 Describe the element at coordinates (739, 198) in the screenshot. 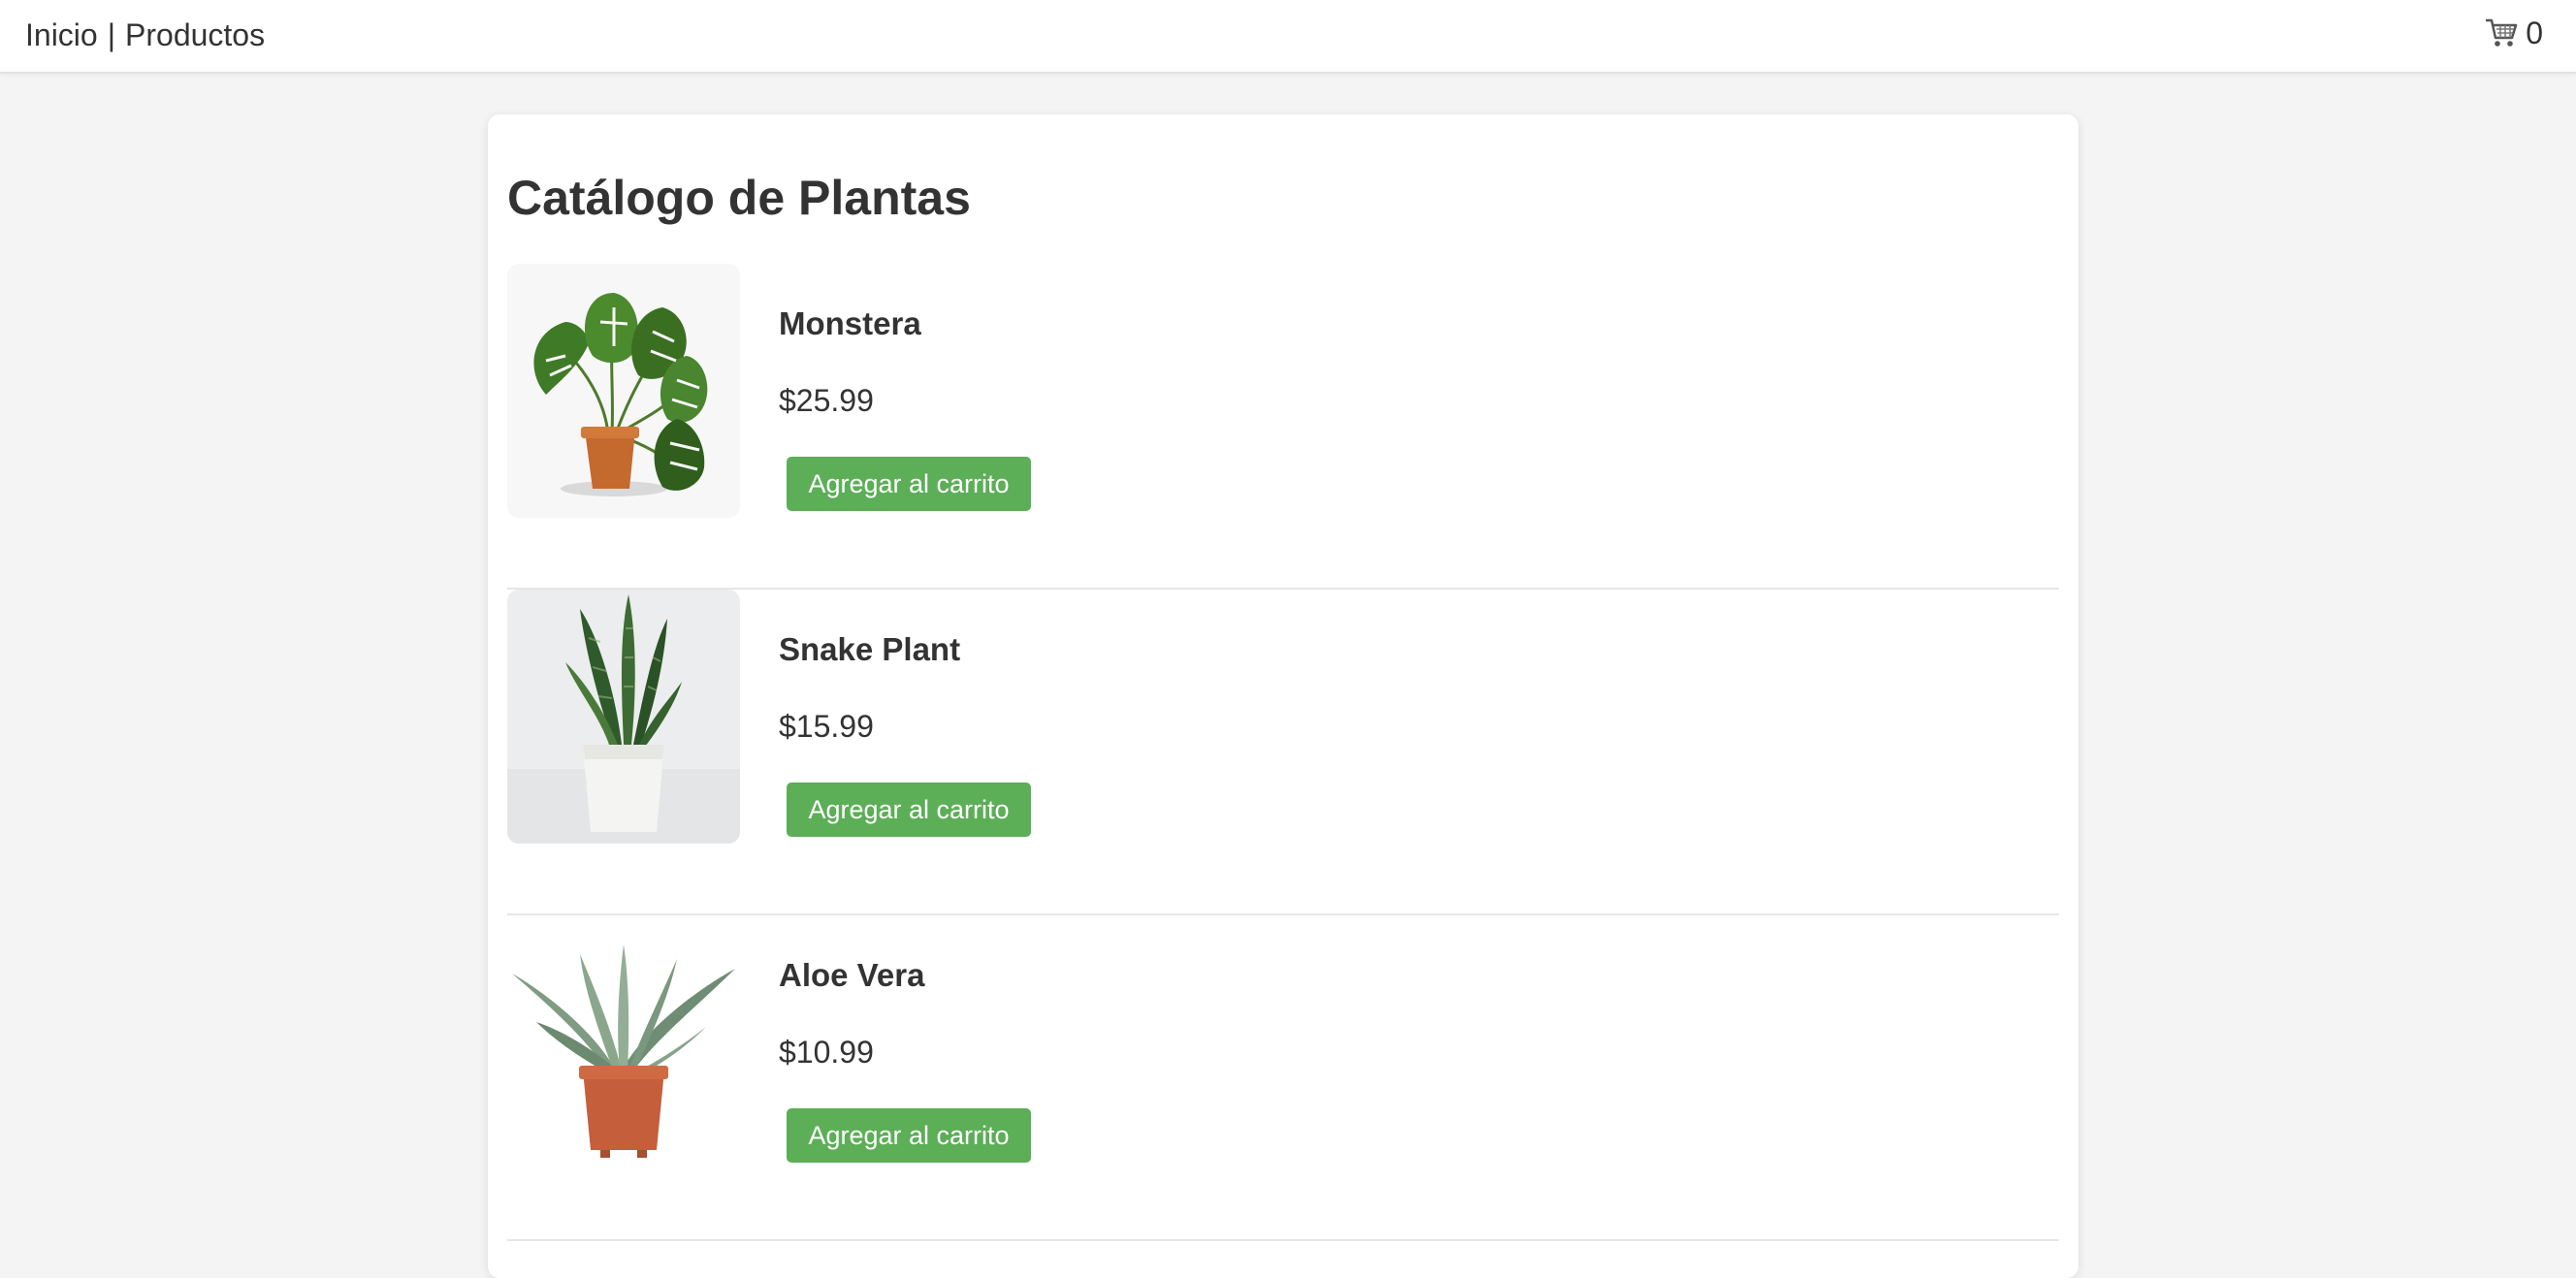

I see `page-title: Catálogo de Plantas` at that location.